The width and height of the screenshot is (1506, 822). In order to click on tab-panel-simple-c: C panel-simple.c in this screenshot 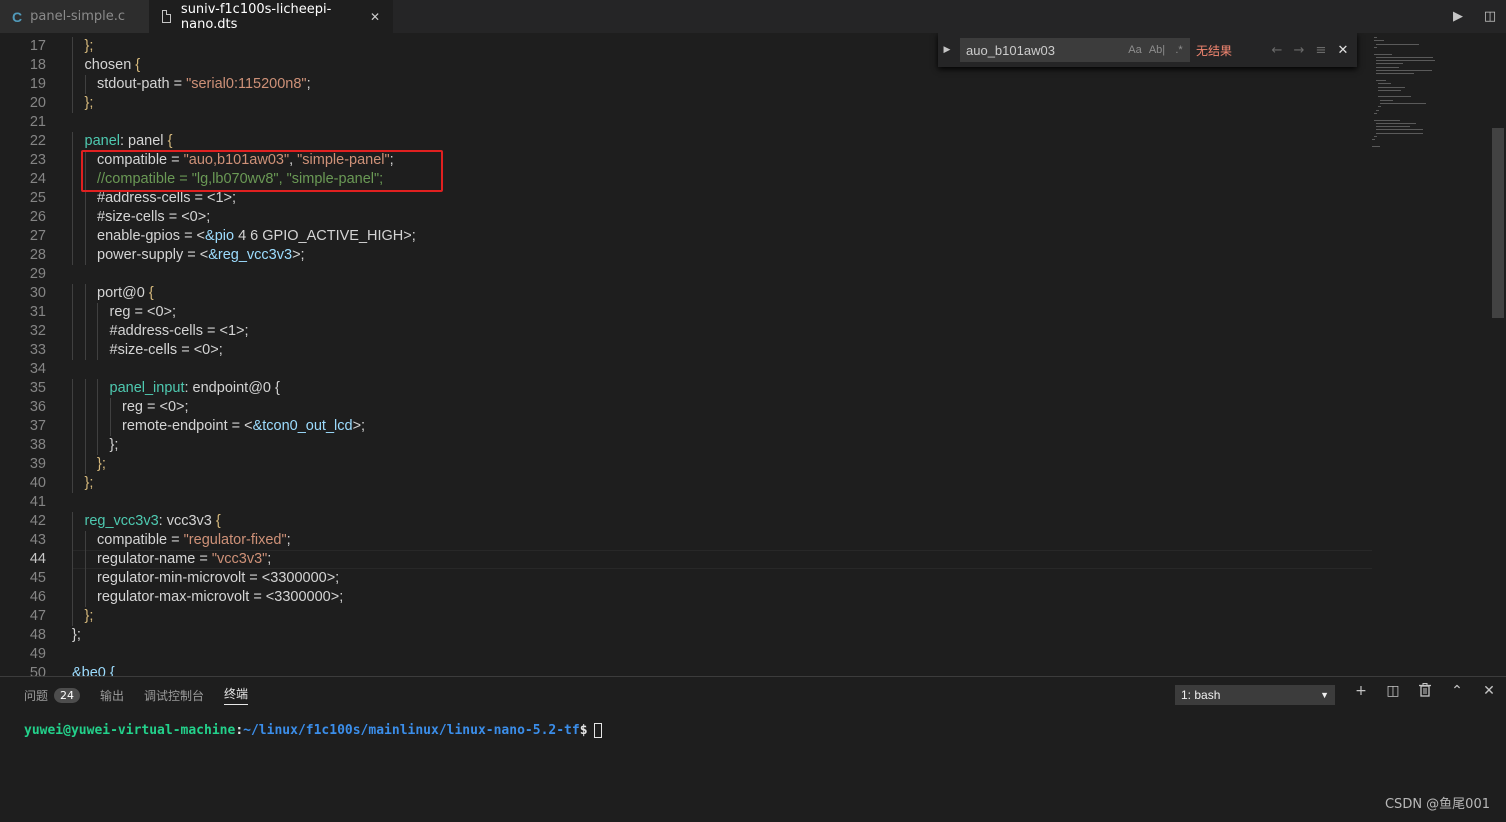, I will do `click(75, 16)`.